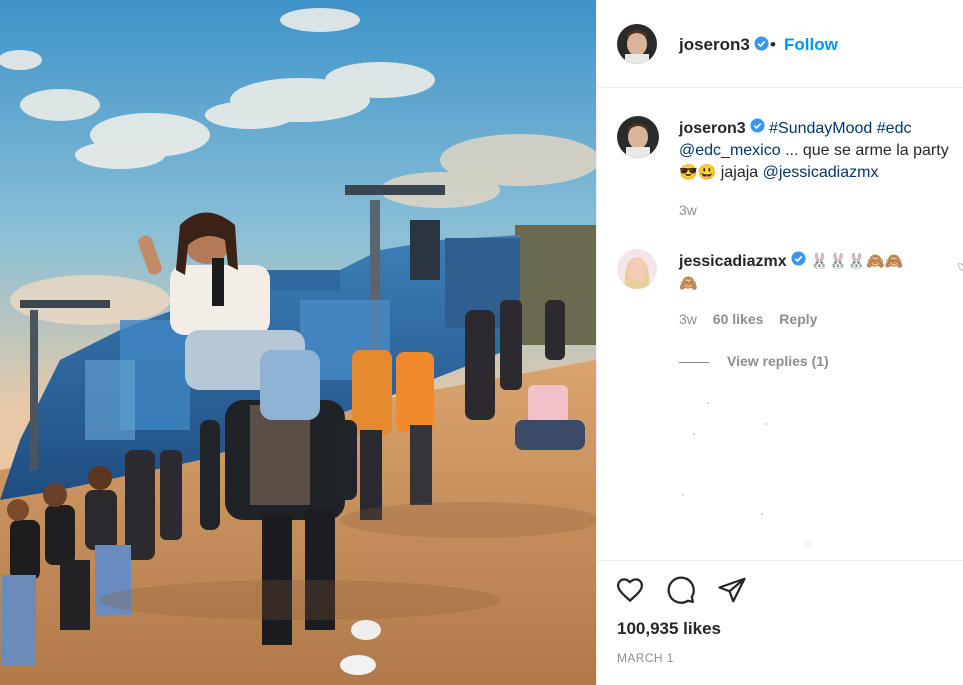 The image size is (963, 685). What do you see at coordinates (669, 629) in the screenshot?
I see `like-count: 100,935 likes` at bounding box center [669, 629].